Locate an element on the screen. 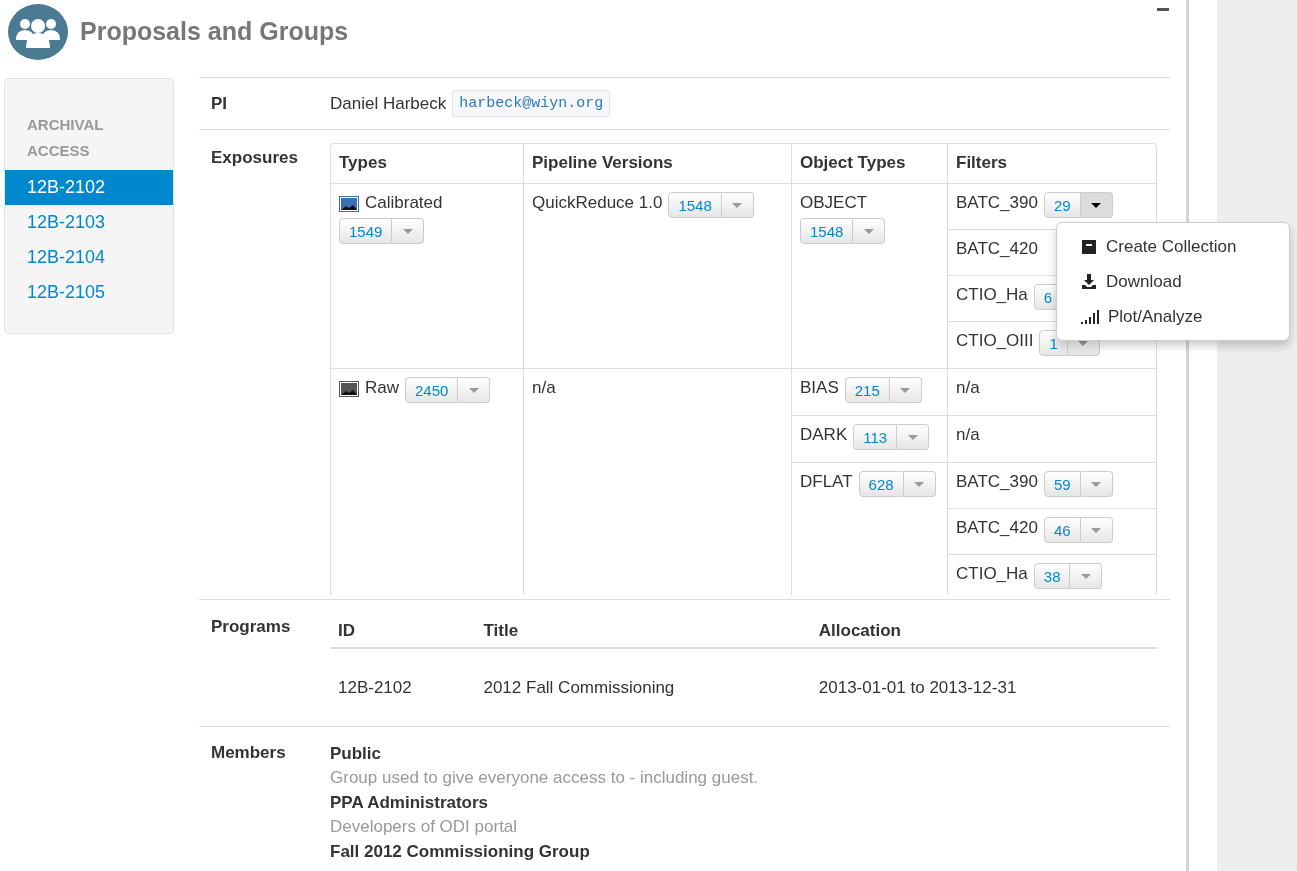  sidebar-item: 12B-2105 is located at coordinates (89, 292).